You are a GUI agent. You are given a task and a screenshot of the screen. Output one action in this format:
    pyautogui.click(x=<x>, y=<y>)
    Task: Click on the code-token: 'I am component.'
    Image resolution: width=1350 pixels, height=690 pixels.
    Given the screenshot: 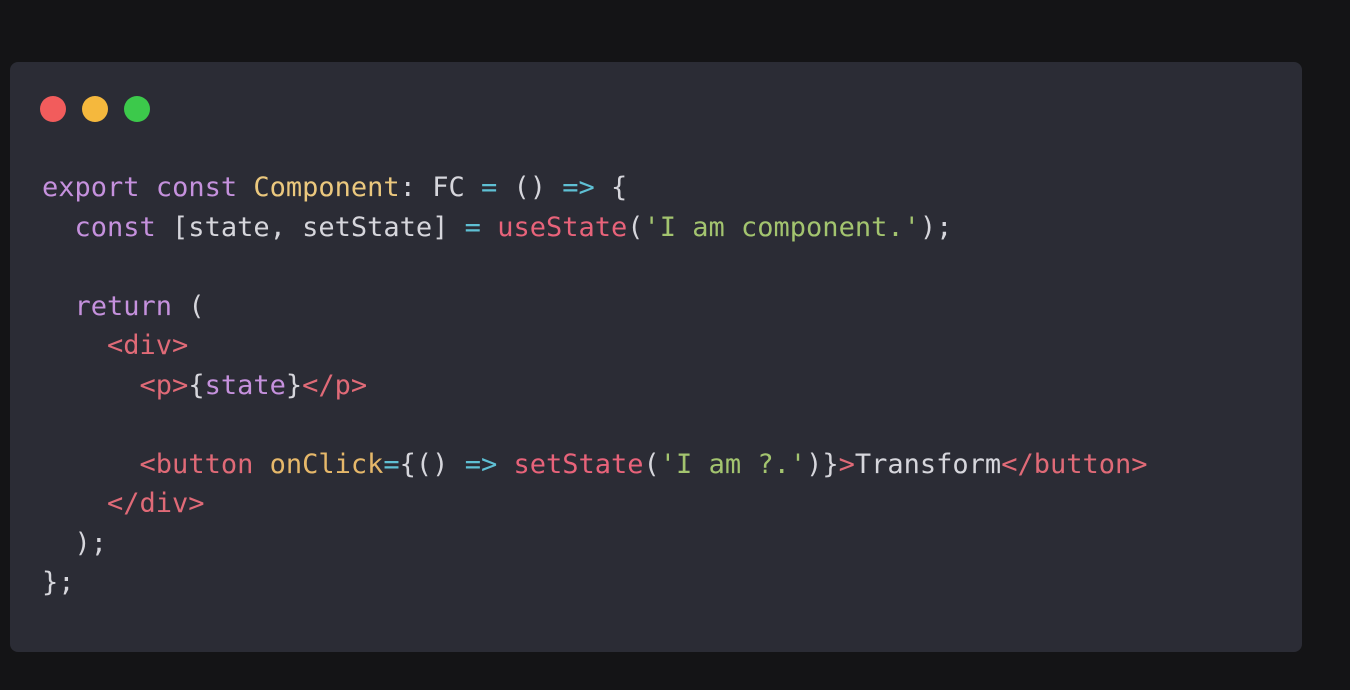 What is the action you would take?
    pyautogui.click(x=781, y=227)
    